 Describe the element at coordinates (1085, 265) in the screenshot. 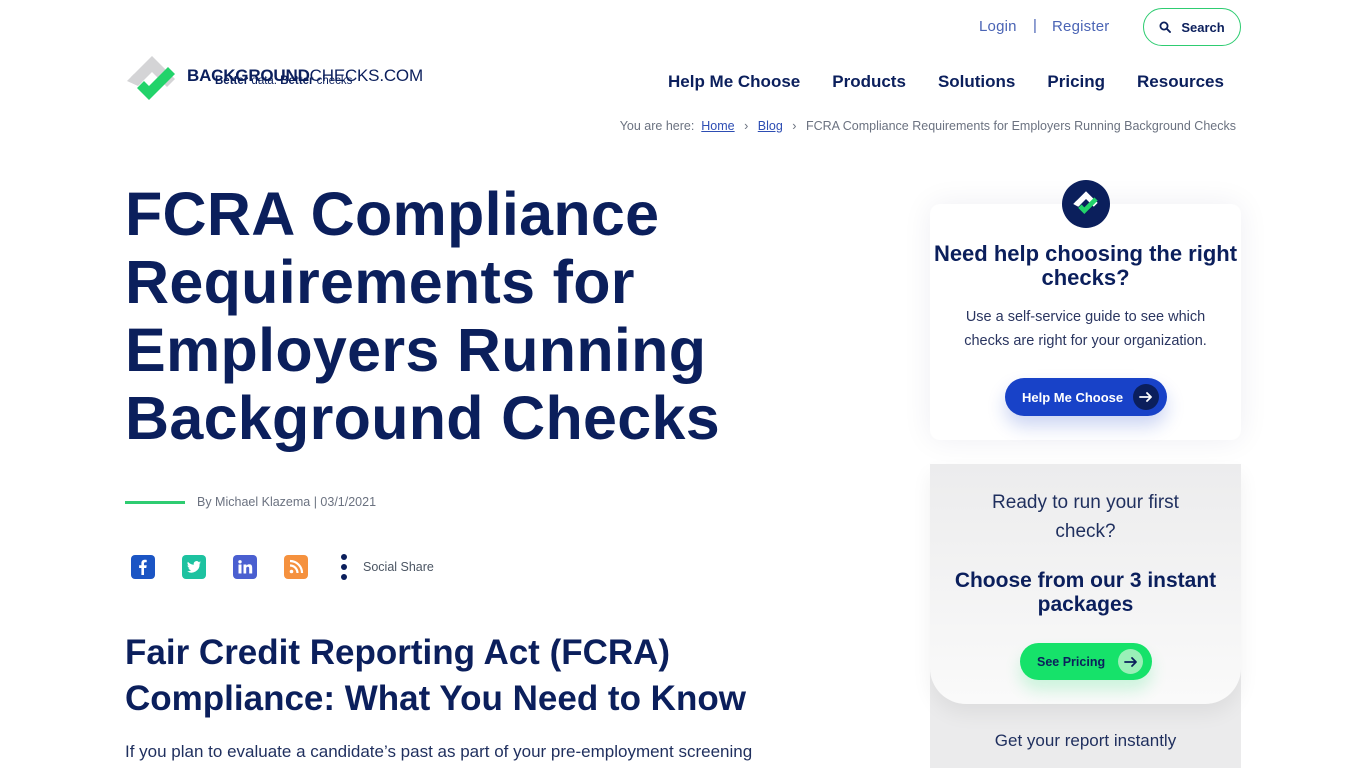

I see `help-card-heading: Need help choosing the right checks?` at that location.